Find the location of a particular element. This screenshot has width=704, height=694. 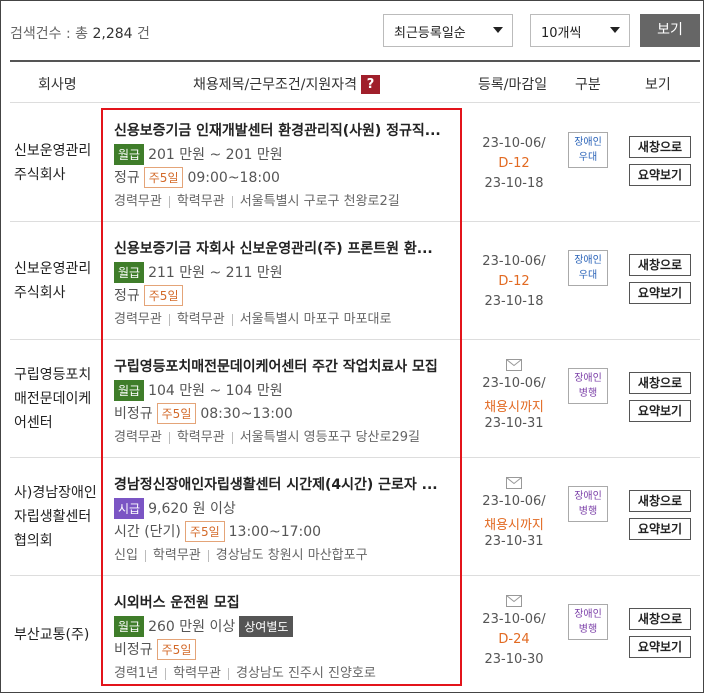

qualifications: 경력무관 학력무관 서울특별시 영등포구 당산로29길 is located at coordinates (267, 435).